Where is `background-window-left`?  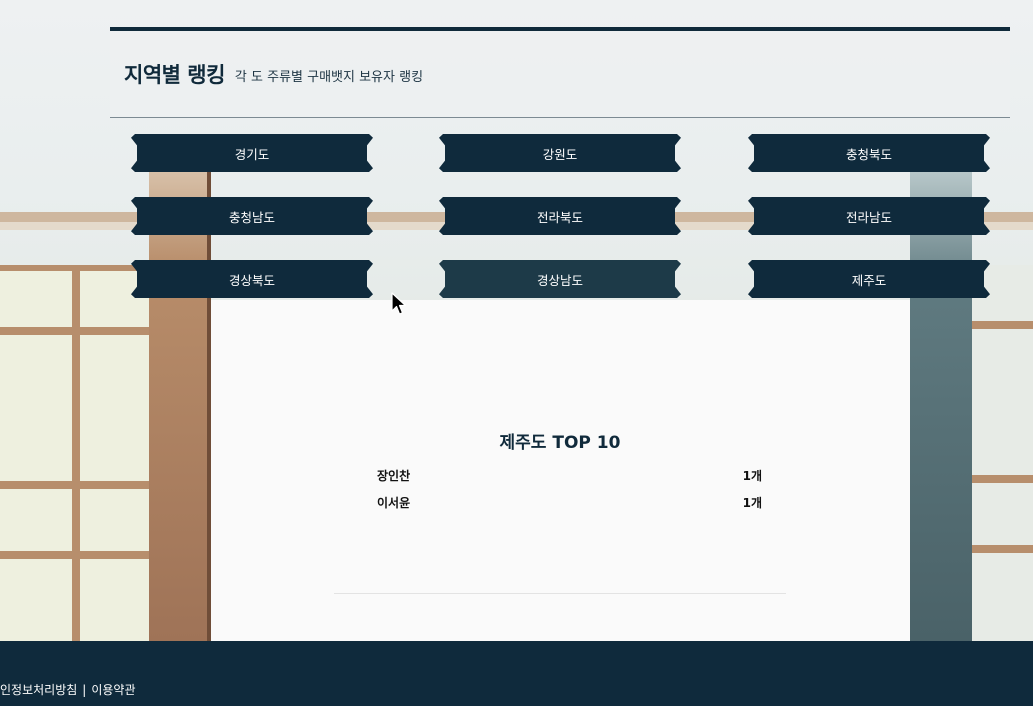
background-window-left is located at coordinates (75, 453).